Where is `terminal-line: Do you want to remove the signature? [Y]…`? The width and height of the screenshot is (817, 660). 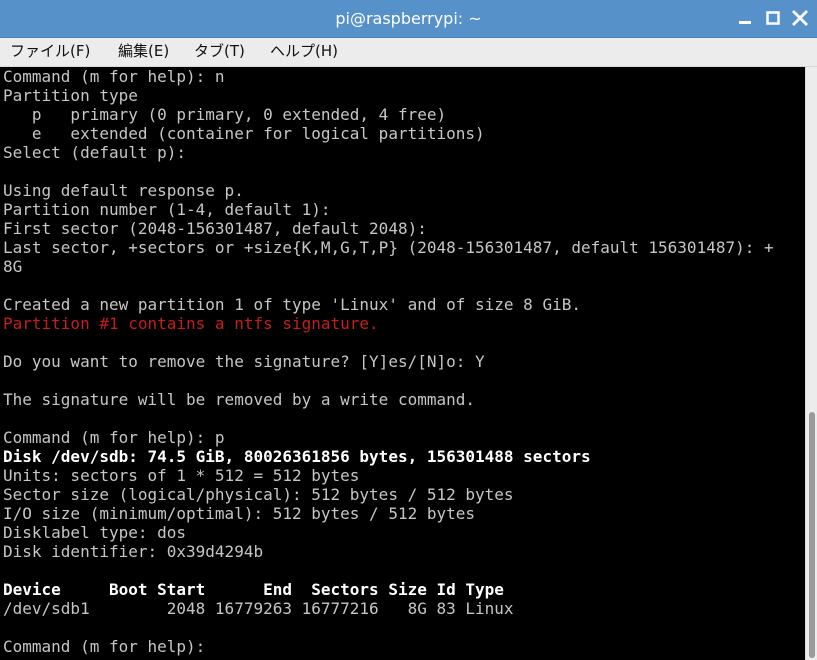 terminal-line: Do you want to remove the signature? [Y]… is located at coordinates (244, 361).